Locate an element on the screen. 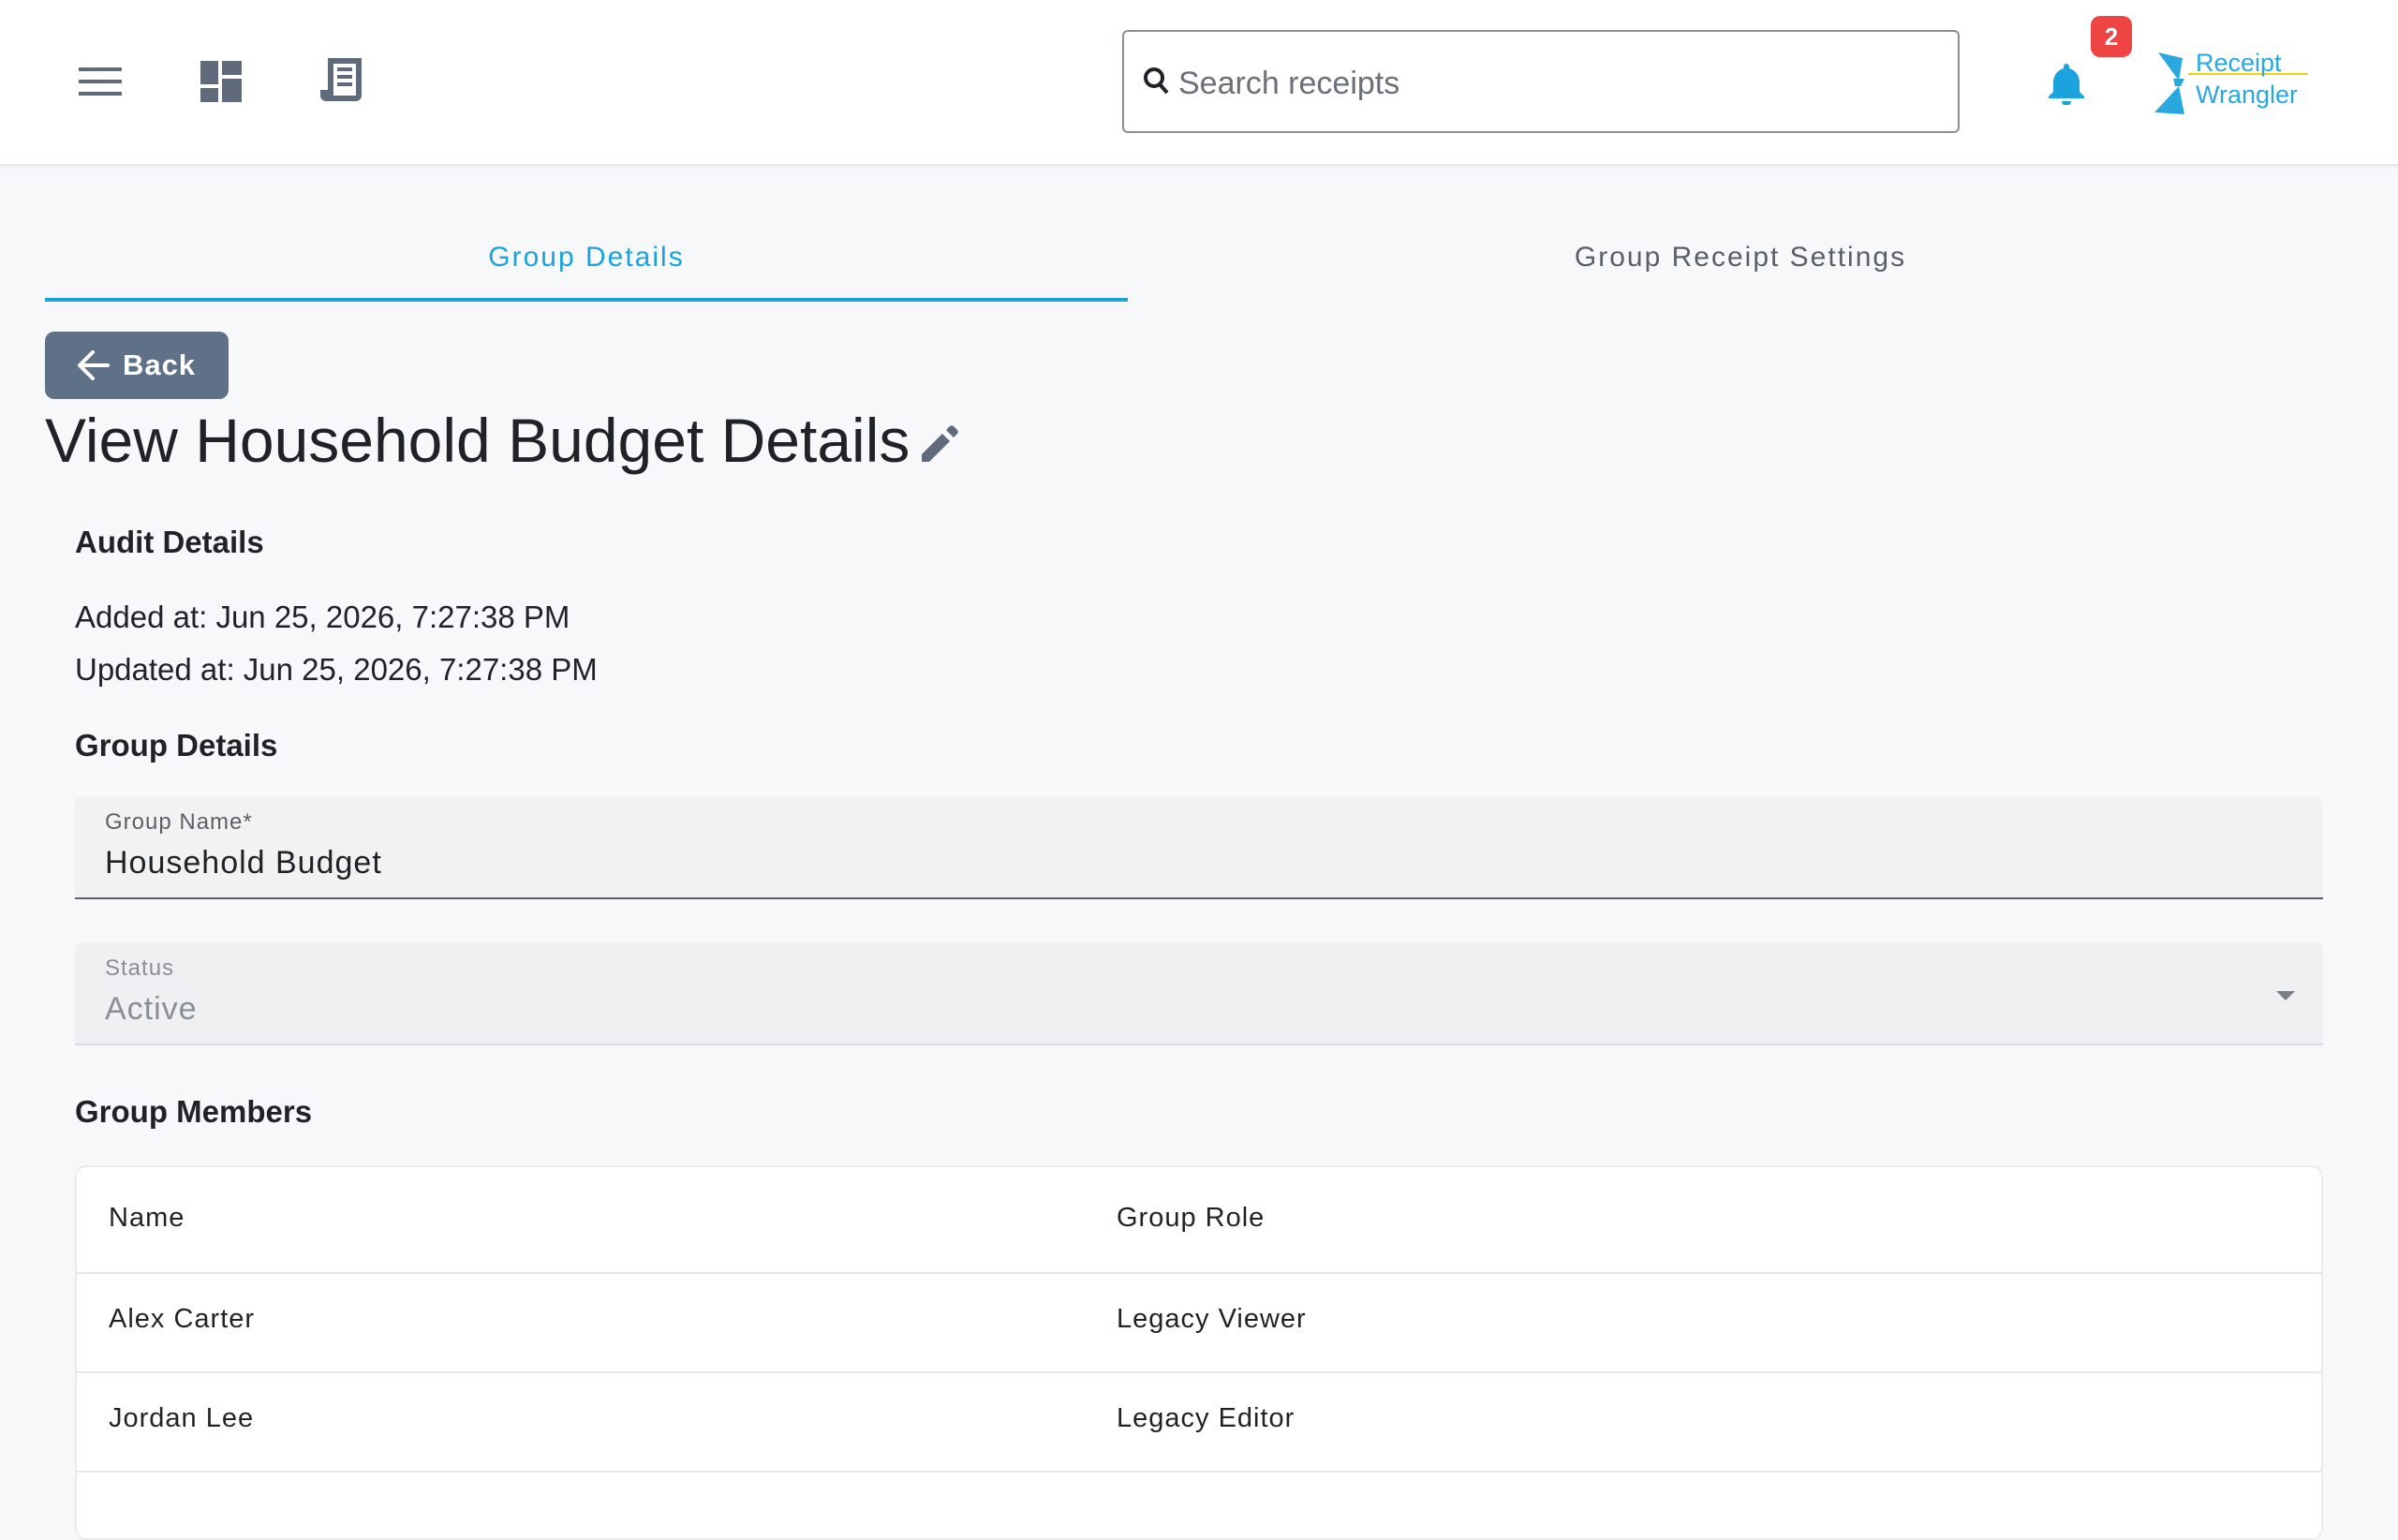  arrow-left-icon is located at coordinates (93, 365).